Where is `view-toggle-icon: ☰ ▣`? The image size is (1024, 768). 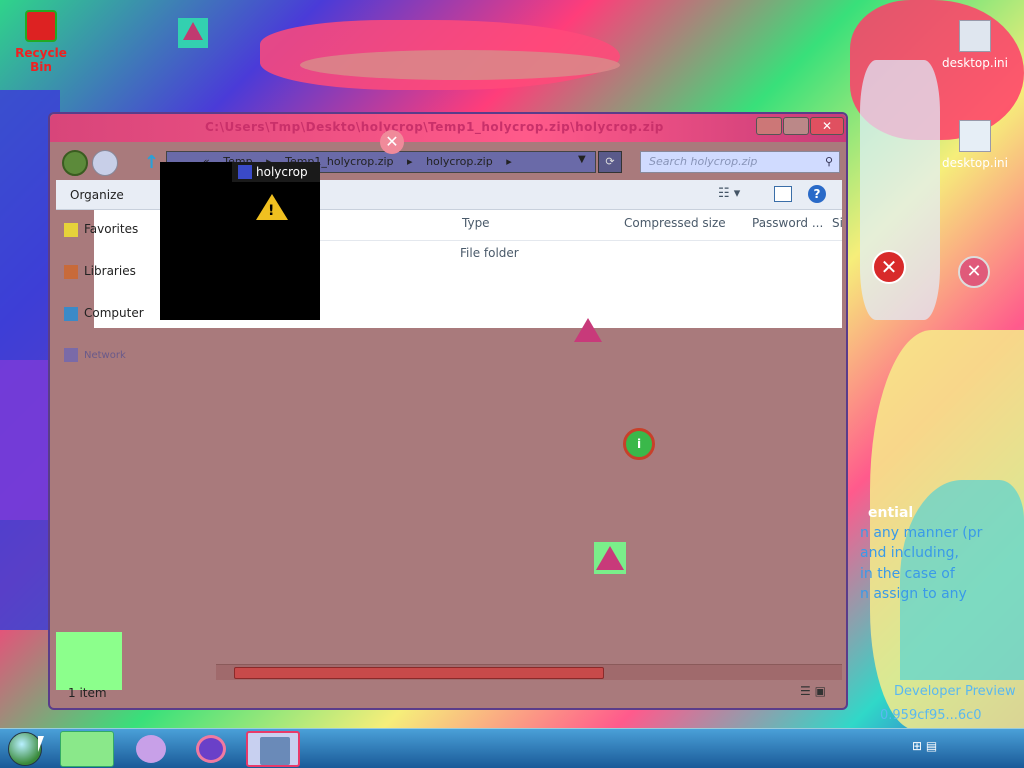 view-toggle-icon: ☰ ▣ is located at coordinates (813, 691).